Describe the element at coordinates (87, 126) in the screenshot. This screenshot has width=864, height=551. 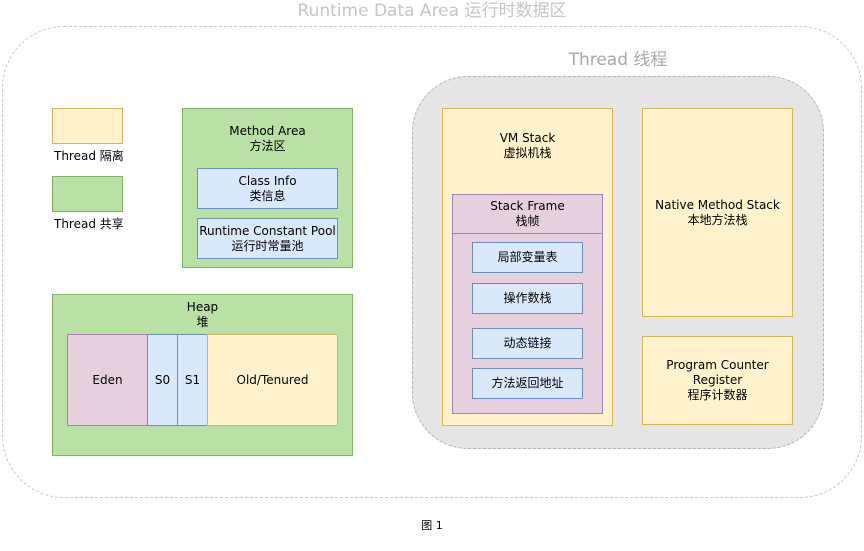
I see `legend-isolated-swatch` at that location.